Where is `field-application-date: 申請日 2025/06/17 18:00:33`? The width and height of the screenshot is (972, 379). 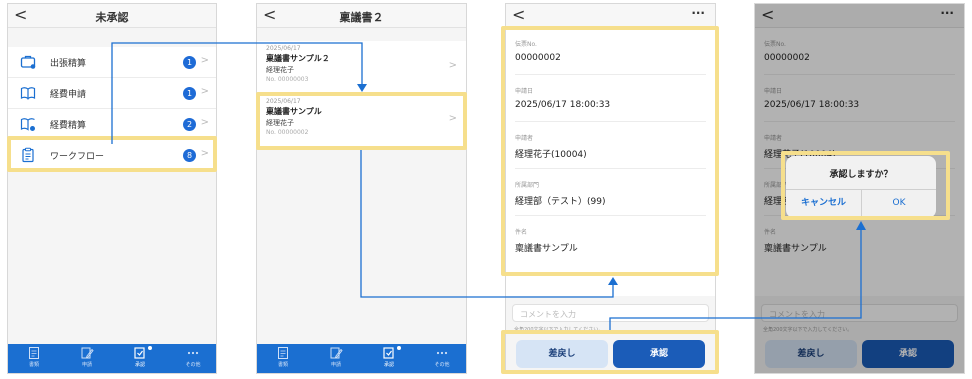
field-application-date: 申請日 2025/06/17 18:00:33 is located at coordinates (610, 98).